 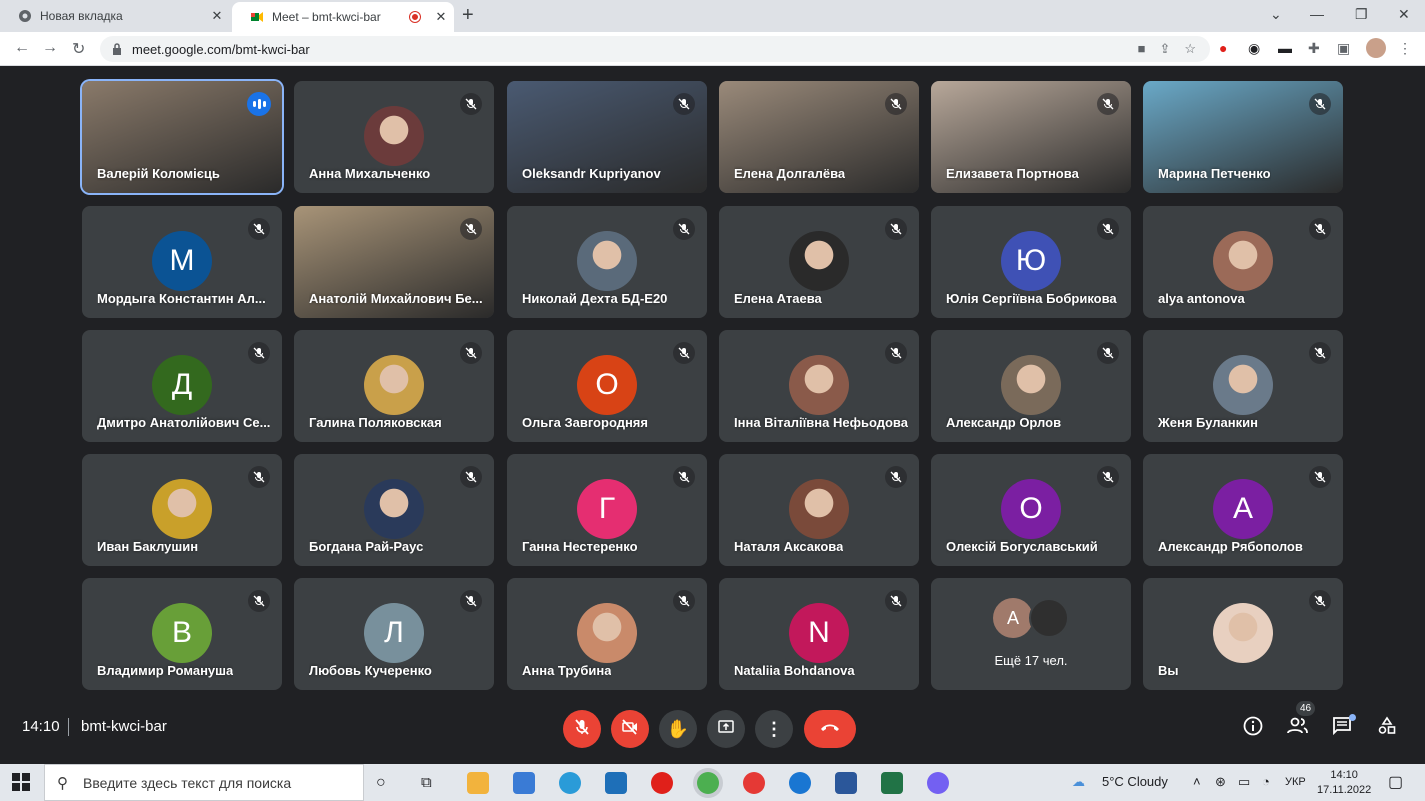 I want to click on participant-tile: Галина Поляковская, so click(x=394, y=386).